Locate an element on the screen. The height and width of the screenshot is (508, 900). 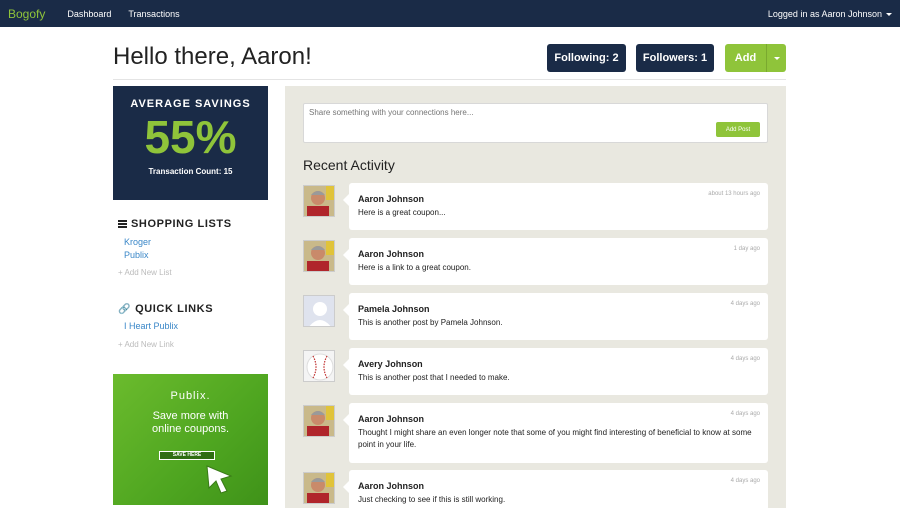
ad-headline: Save more with online coupons. is located at coordinates (190, 423).